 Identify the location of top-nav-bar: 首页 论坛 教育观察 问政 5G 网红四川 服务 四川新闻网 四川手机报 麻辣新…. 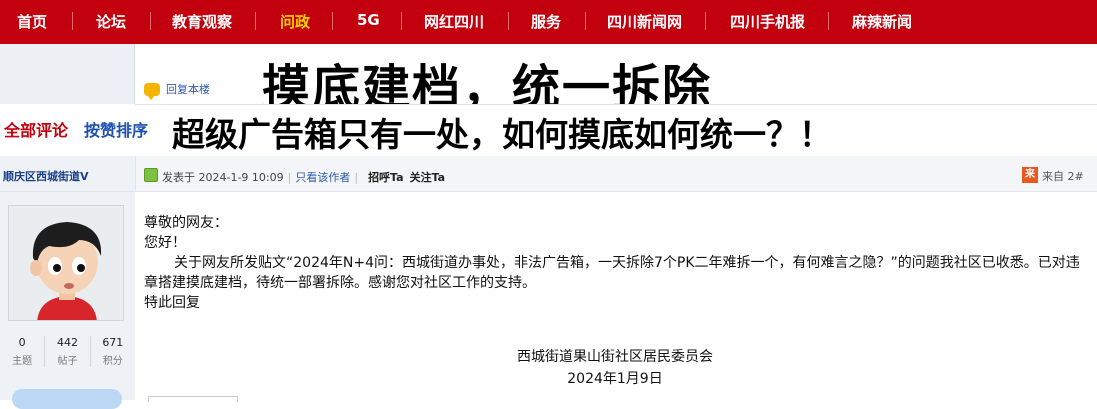
(548, 22).